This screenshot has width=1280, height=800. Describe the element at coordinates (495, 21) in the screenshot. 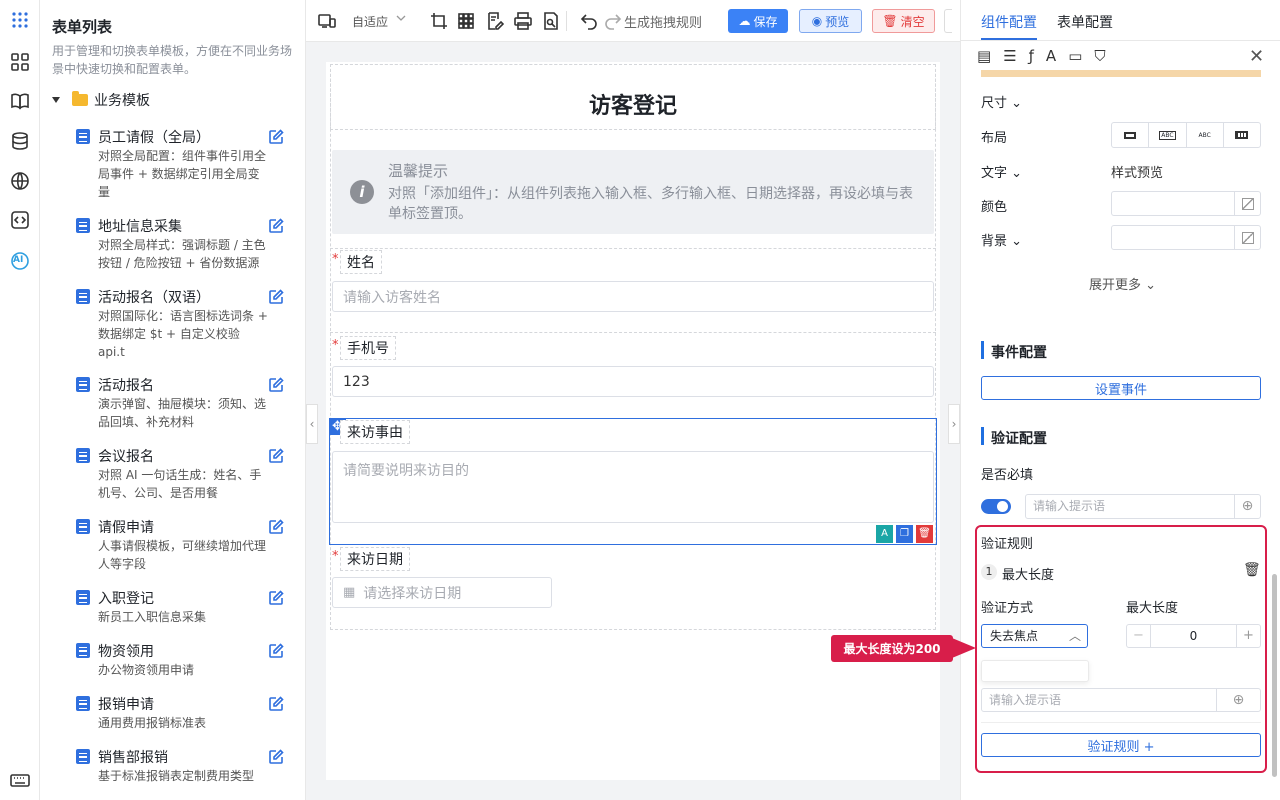

I see `edit-doc-icon` at that location.